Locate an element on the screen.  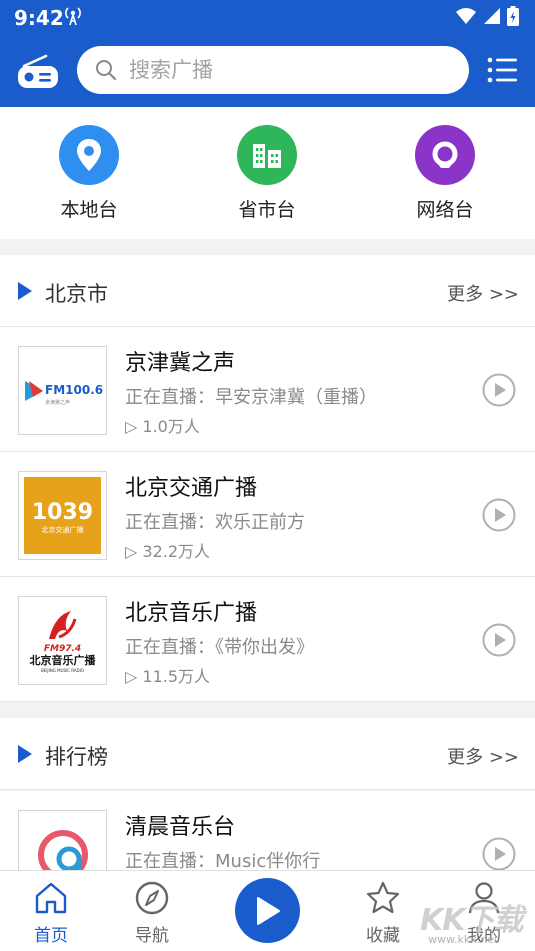
station-logo-text: 1039 is located at coordinates (62, 512).